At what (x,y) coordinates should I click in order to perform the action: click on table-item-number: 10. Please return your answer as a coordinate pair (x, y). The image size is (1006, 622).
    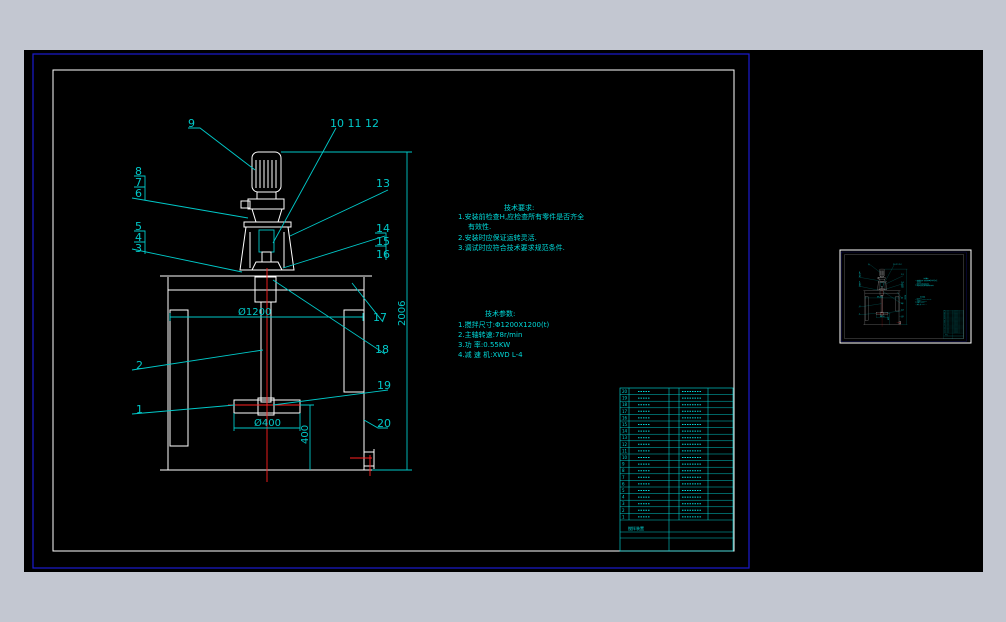
    Looking at the image, I should click on (625, 457).